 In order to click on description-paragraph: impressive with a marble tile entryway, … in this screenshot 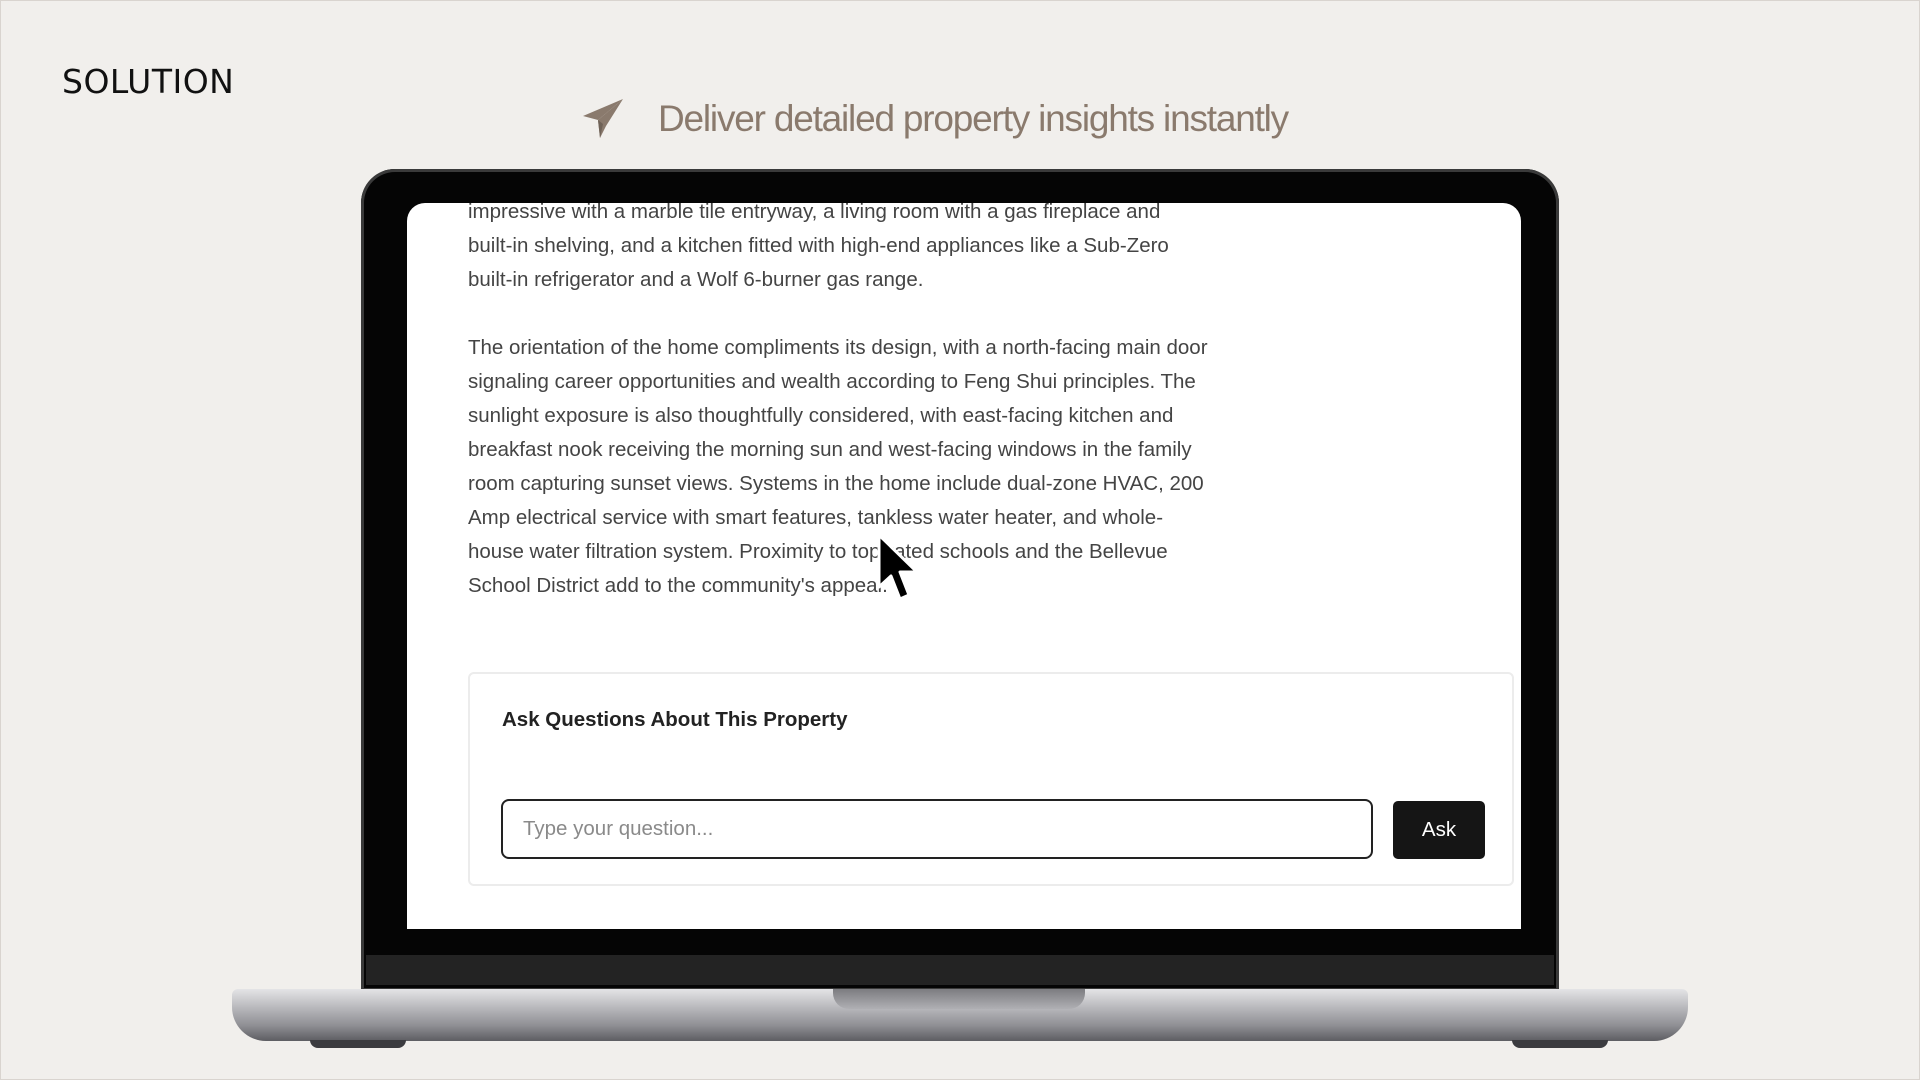, I will do `click(818, 247)`.